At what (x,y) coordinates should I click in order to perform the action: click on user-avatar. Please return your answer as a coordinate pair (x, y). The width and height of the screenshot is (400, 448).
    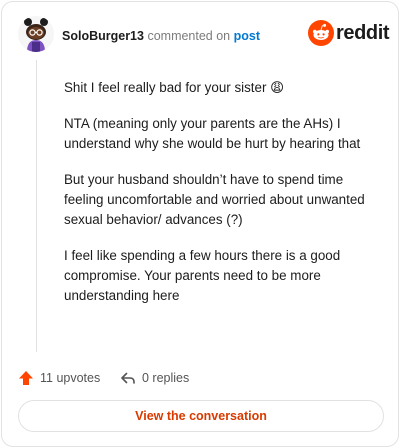
    Looking at the image, I should click on (36, 34).